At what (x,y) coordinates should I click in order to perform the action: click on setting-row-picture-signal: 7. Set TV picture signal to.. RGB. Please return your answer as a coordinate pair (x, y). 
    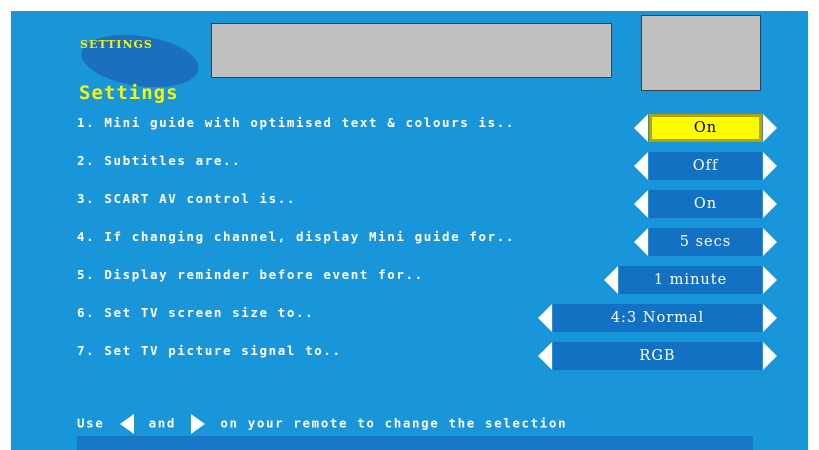
    Looking at the image, I should click on (409, 354).